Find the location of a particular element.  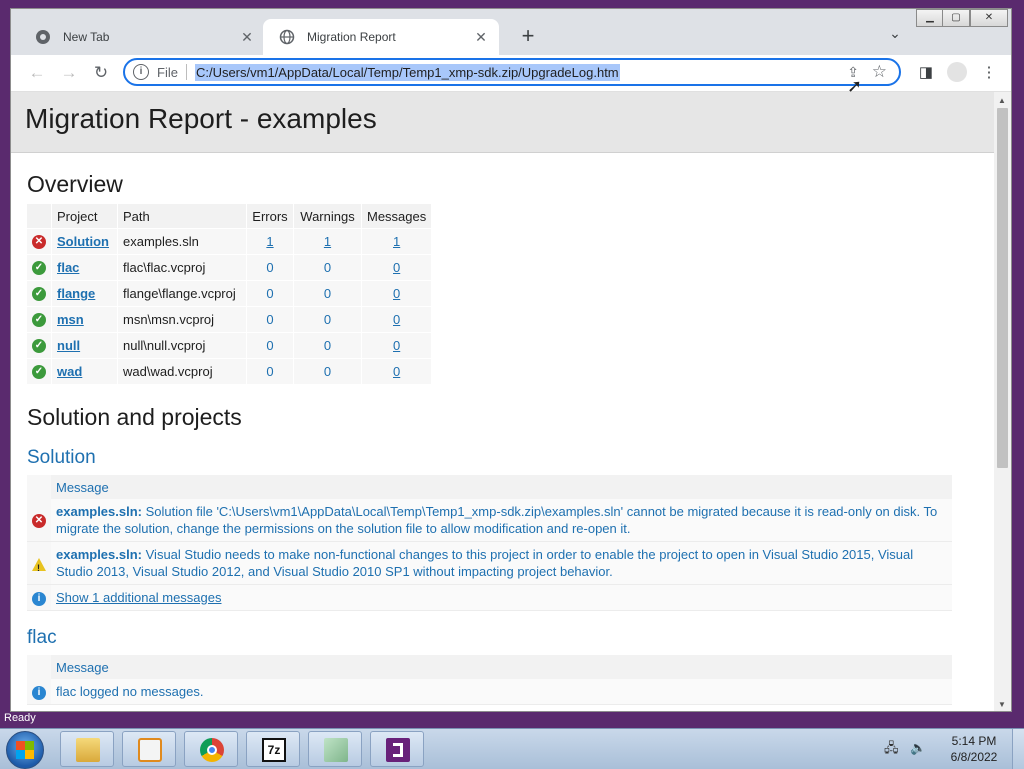

network-icon: 🖧 is located at coordinates (891, 747).